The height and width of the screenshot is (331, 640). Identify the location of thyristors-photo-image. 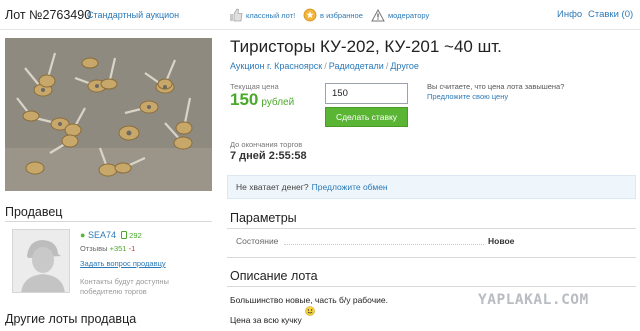
(108, 114).